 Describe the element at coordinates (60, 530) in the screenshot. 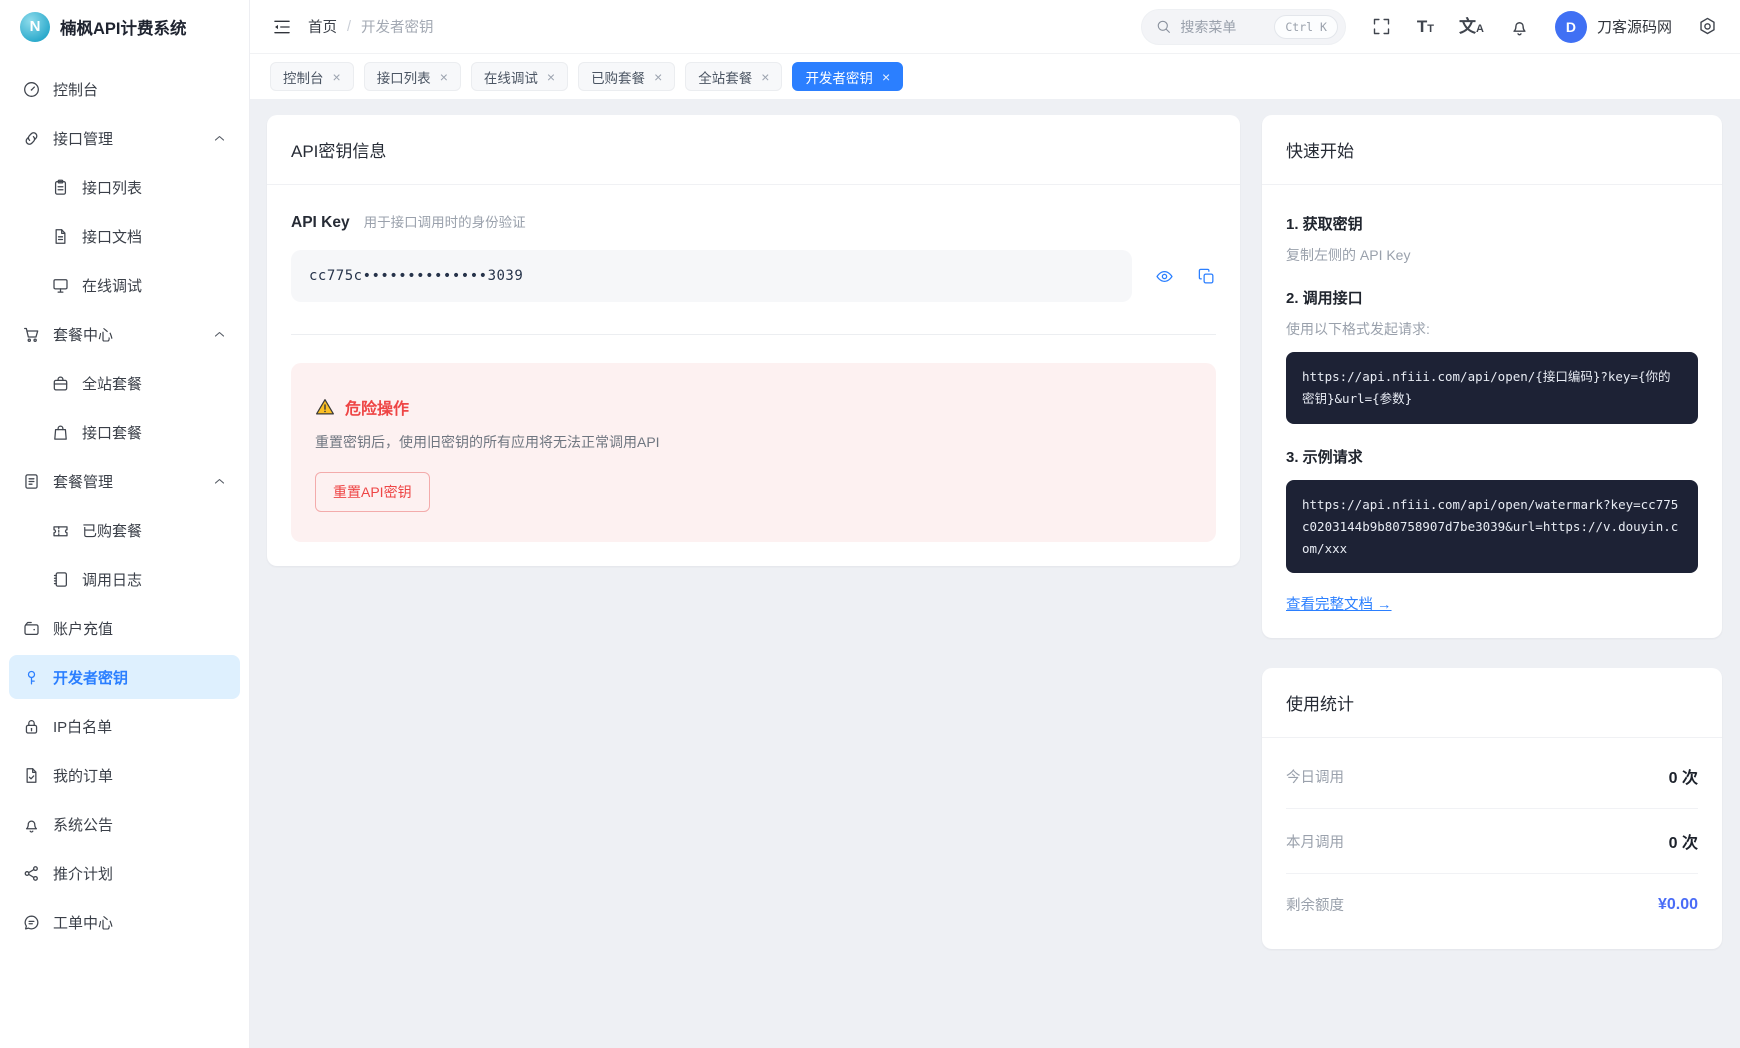

I see `ticket-icon` at that location.